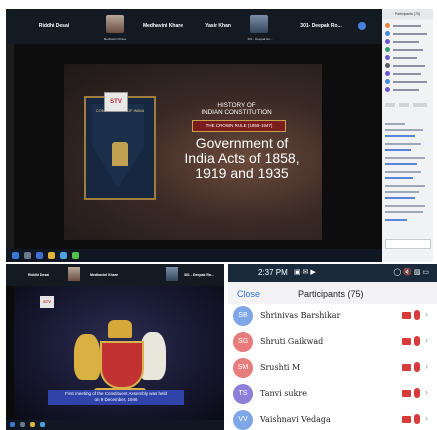 This screenshot has height=430, width=437. Describe the element at coordinates (300, 315) in the screenshot. I see `participant-name: Shrinivas Barshikar` at that location.